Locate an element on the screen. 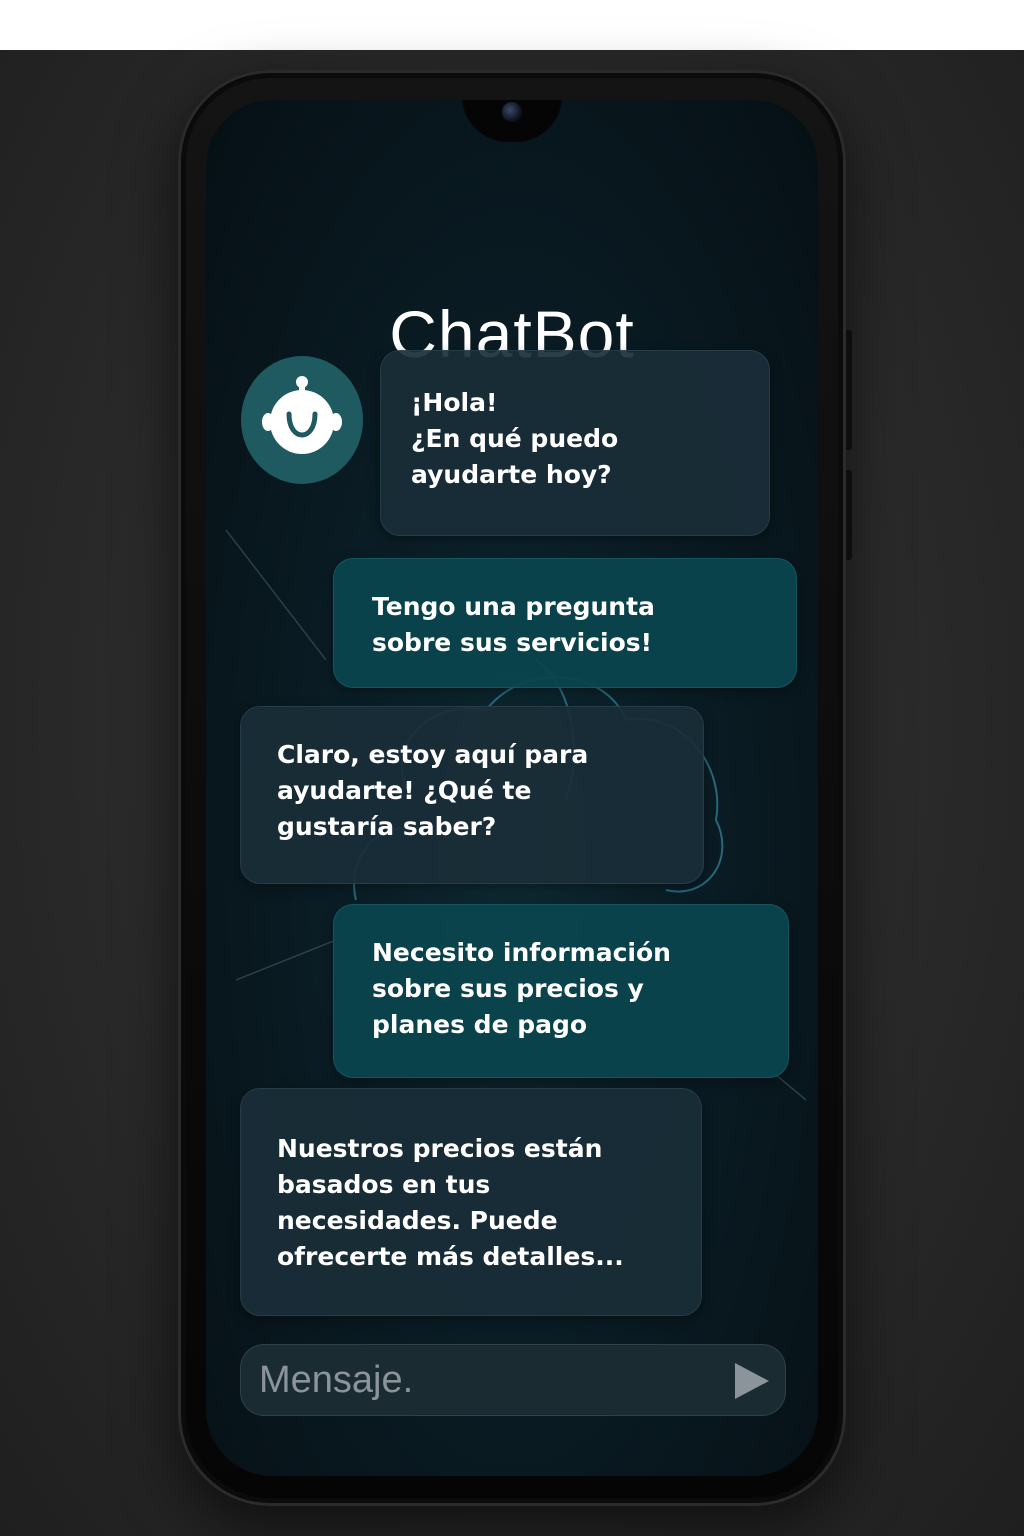  volume-button is located at coordinates (849, 390).